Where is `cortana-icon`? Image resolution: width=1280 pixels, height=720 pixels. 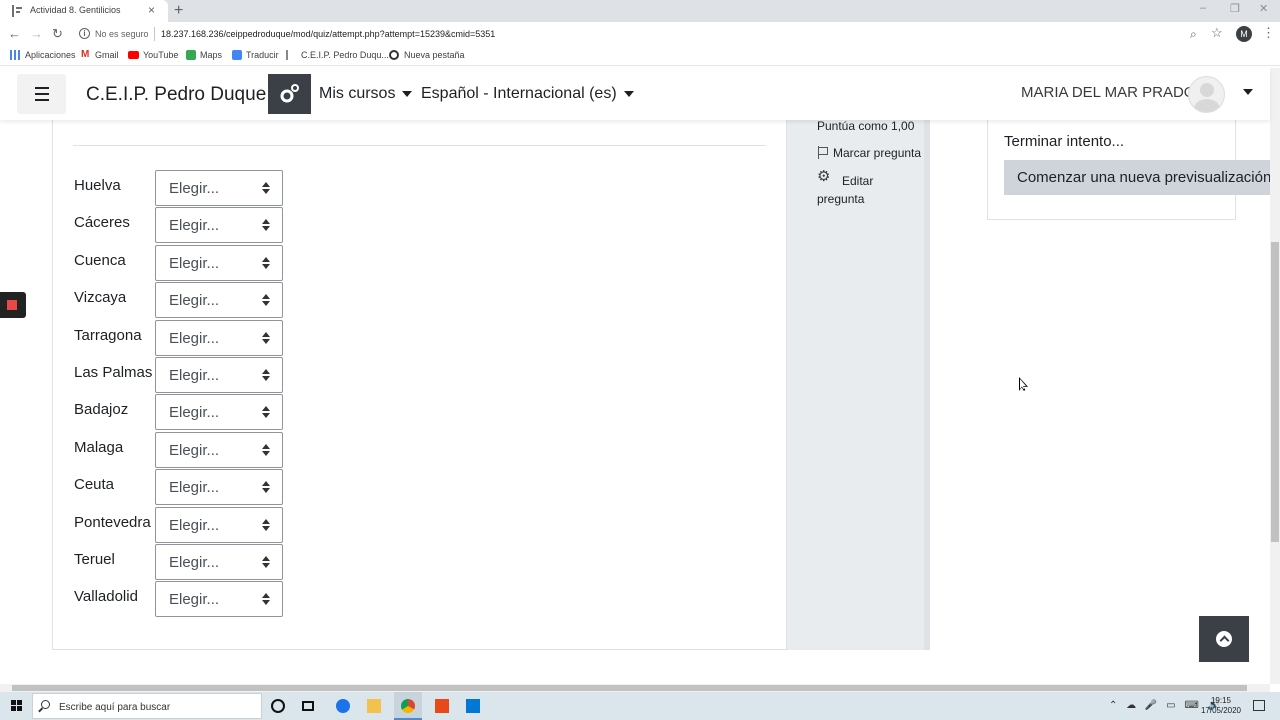 cortana-icon is located at coordinates (278, 706).